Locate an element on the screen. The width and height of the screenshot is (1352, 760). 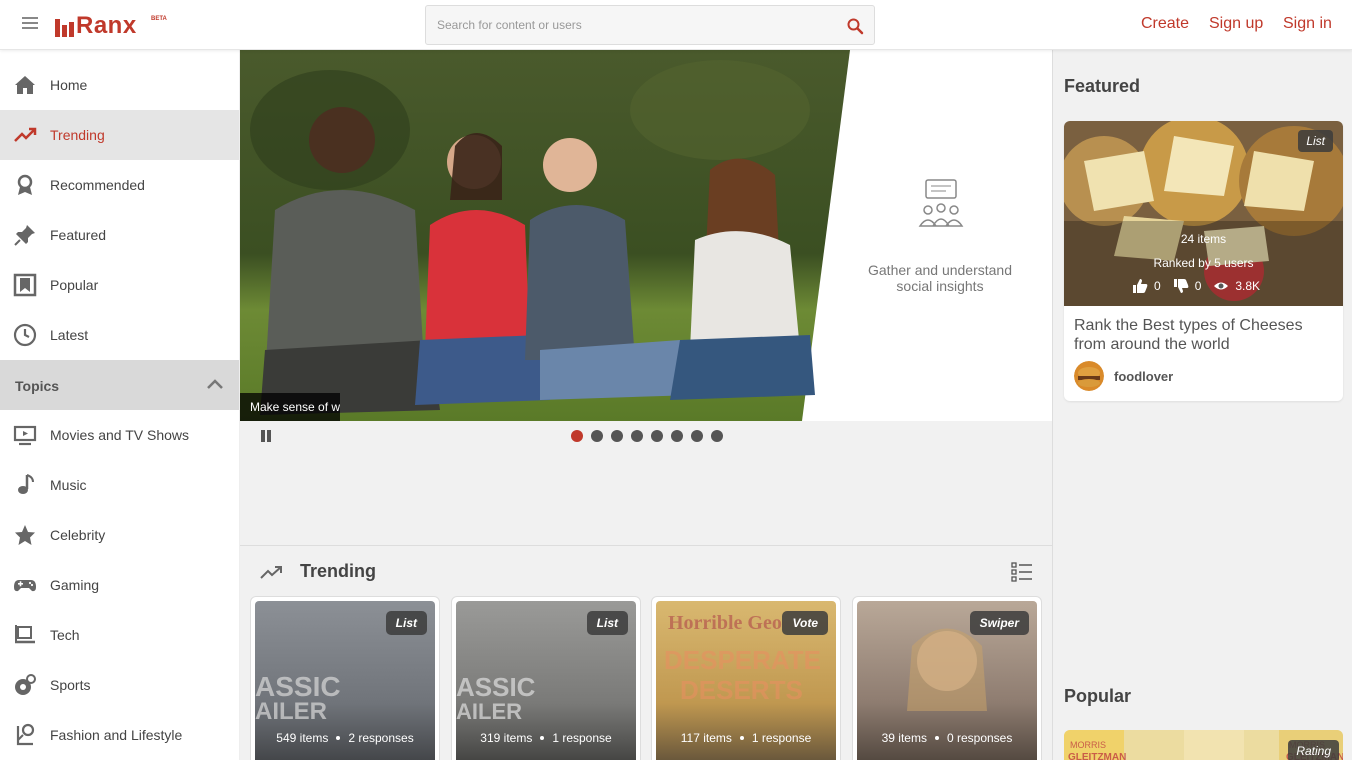
topics-header: Topics is located at coordinates (119, 385).